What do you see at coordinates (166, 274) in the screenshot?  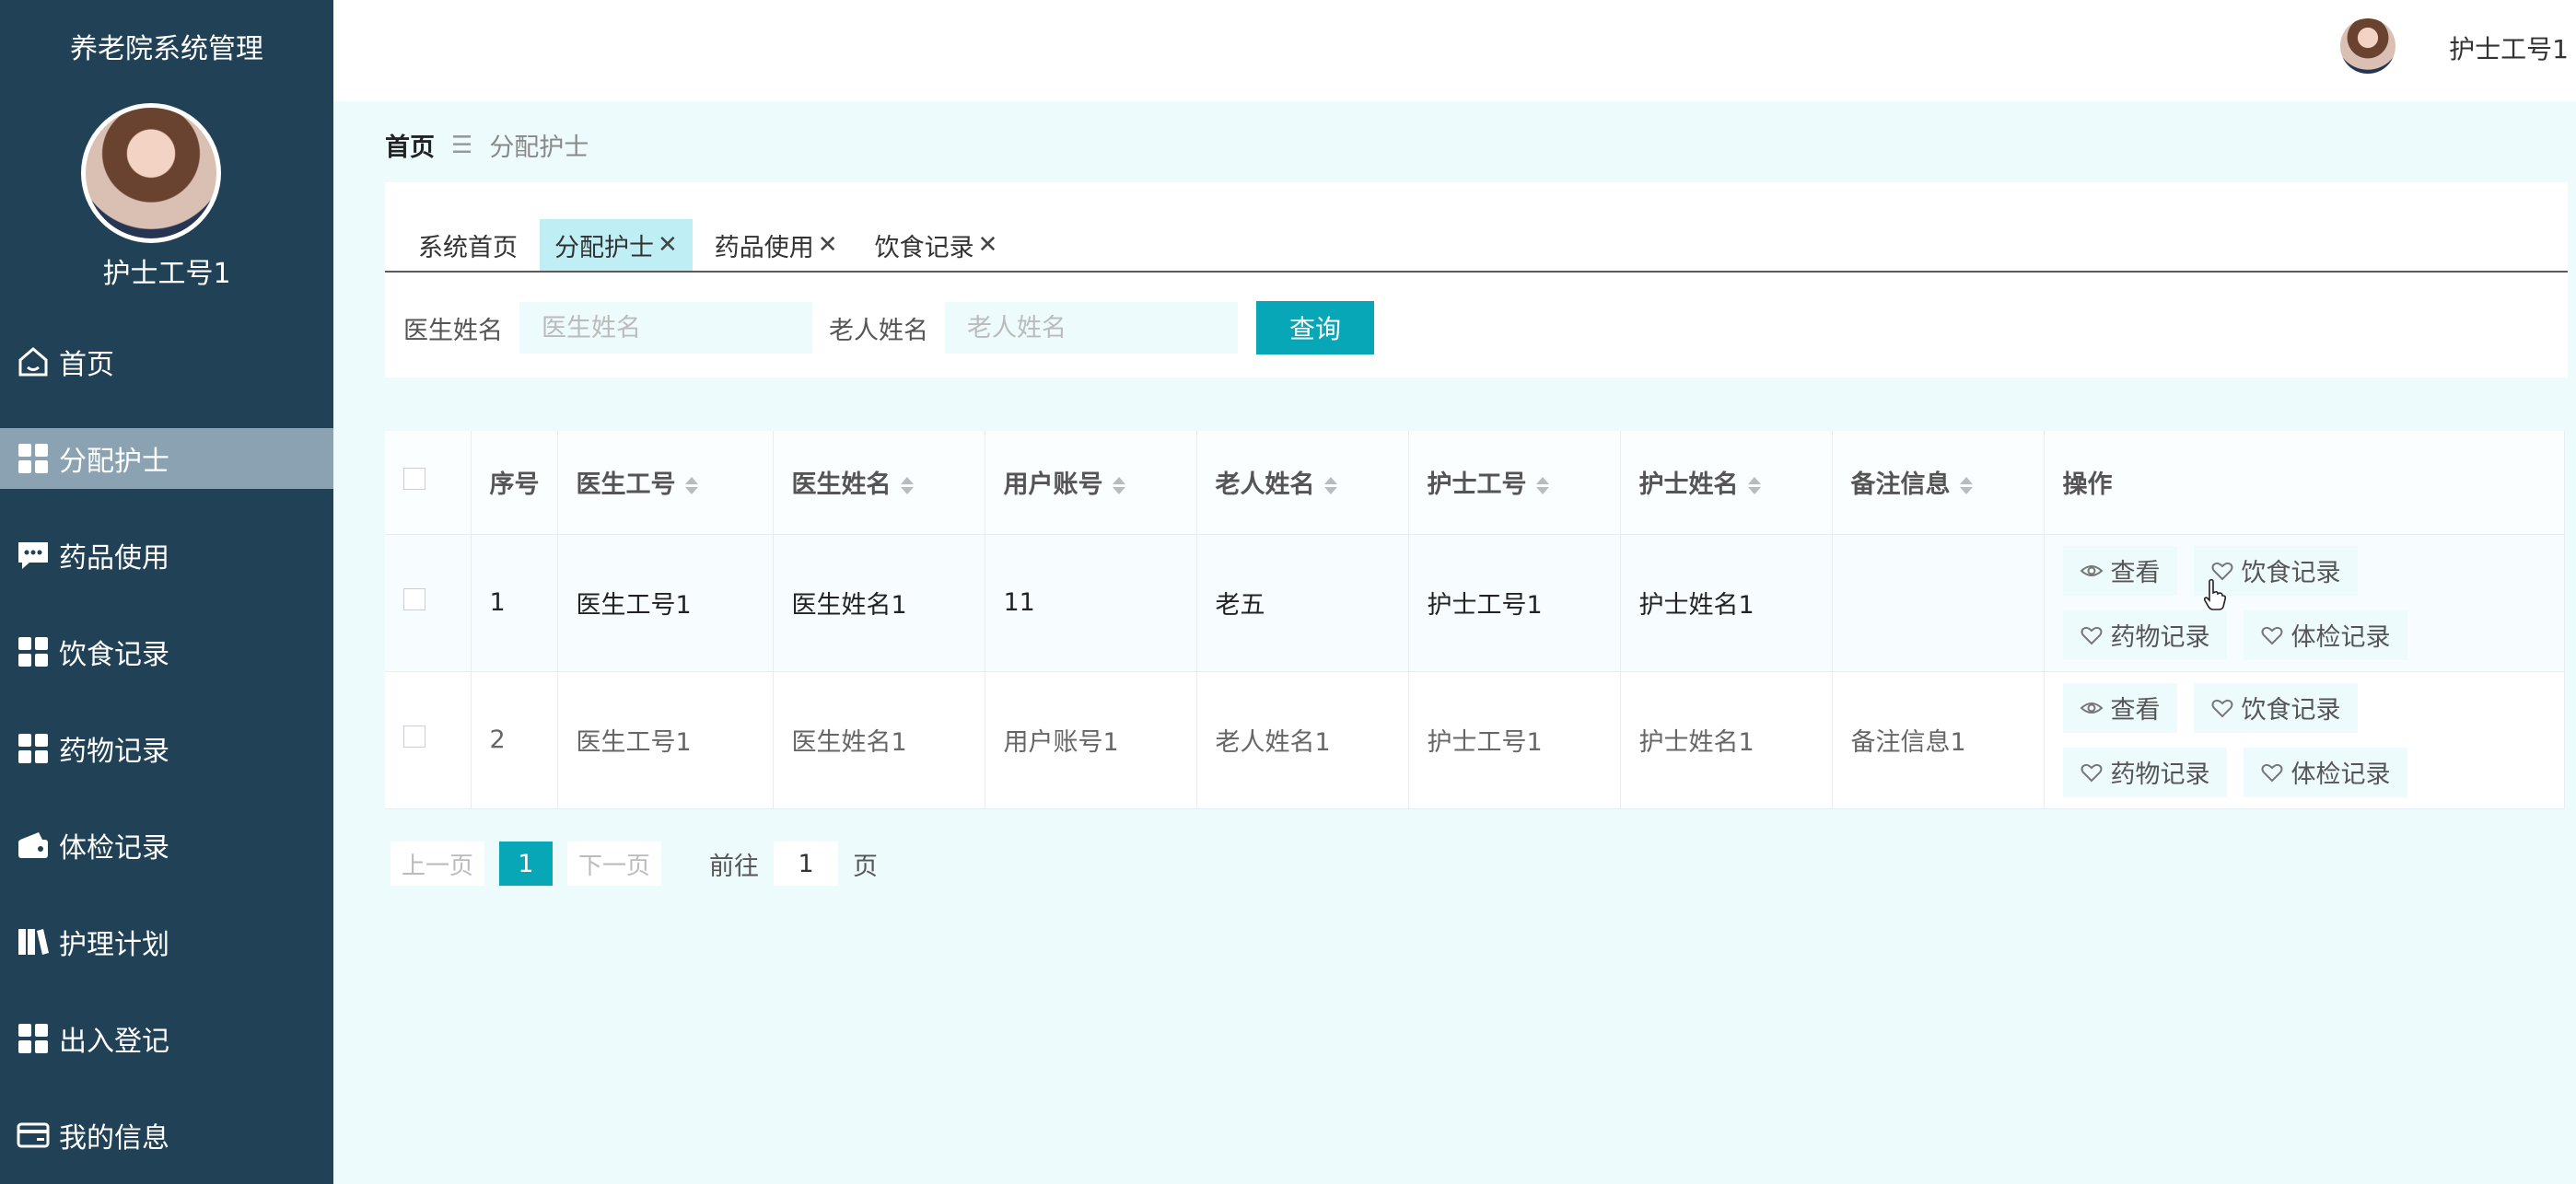 I see `sidebar-username: 护士工号1` at bounding box center [166, 274].